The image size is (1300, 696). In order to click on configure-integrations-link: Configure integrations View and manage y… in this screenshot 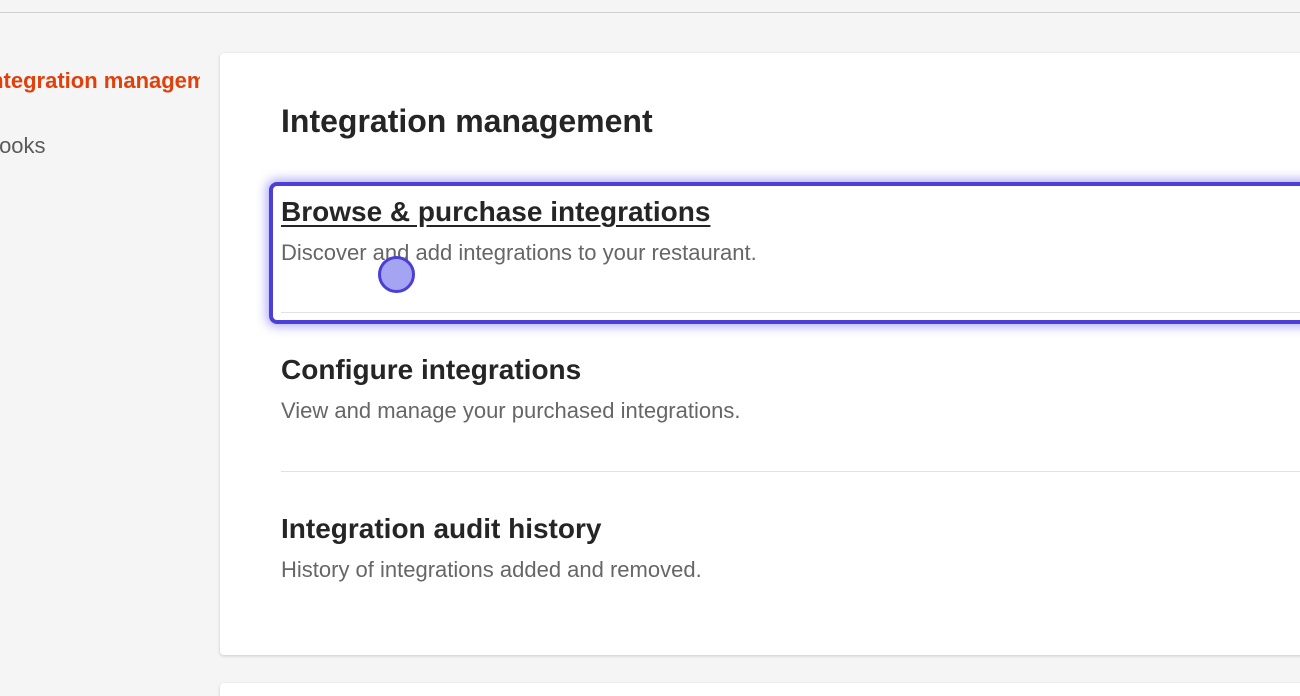, I will do `click(790, 389)`.